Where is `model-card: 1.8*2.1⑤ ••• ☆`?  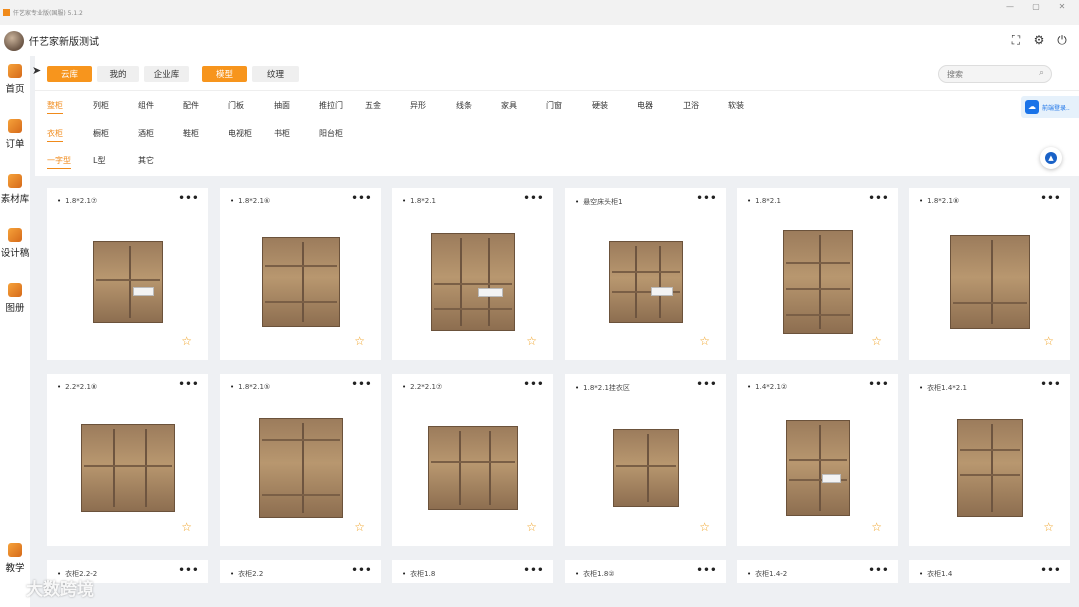 model-card: 1.8*2.1⑤ ••• ☆ is located at coordinates (300, 460).